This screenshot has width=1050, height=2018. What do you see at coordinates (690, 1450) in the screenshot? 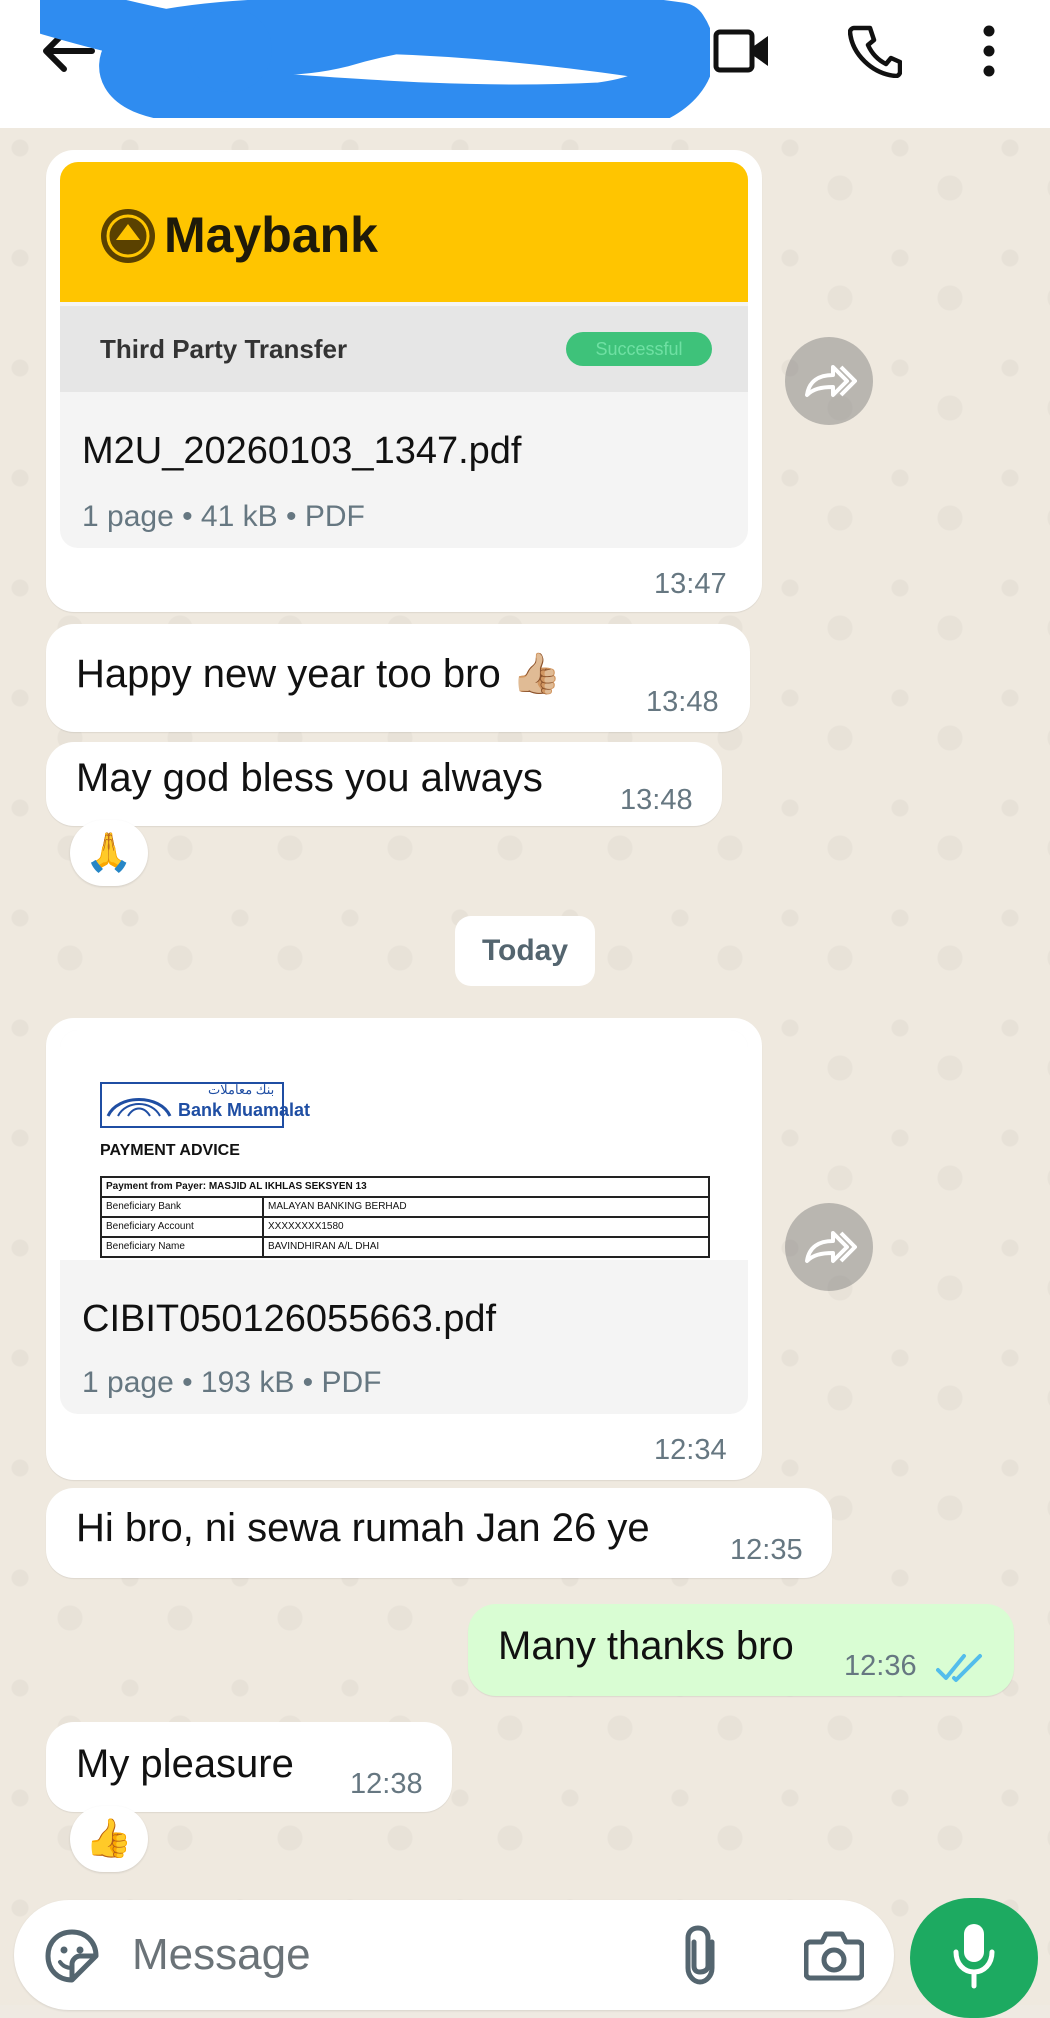
I see `message-time: 12:34` at bounding box center [690, 1450].